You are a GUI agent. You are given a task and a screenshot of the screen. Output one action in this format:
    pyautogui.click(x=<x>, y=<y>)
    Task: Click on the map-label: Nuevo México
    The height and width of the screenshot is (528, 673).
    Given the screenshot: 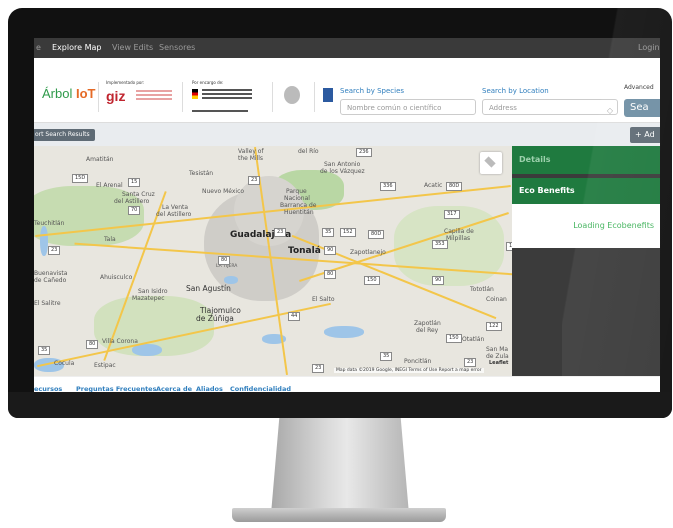 What is the action you would take?
    pyautogui.click(x=223, y=191)
    